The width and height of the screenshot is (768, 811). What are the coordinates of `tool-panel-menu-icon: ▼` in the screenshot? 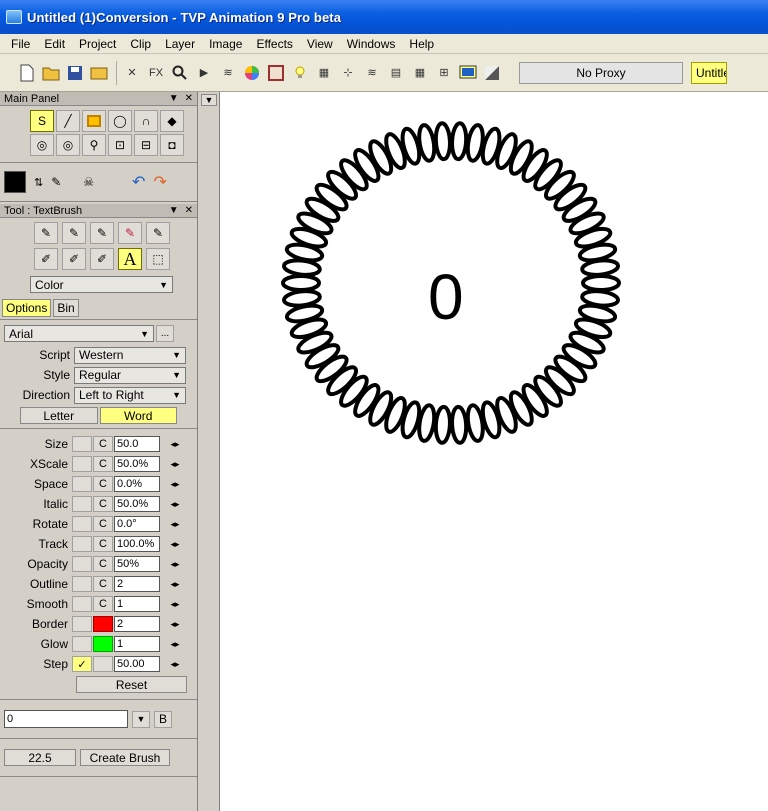 It's located at (174, 210).